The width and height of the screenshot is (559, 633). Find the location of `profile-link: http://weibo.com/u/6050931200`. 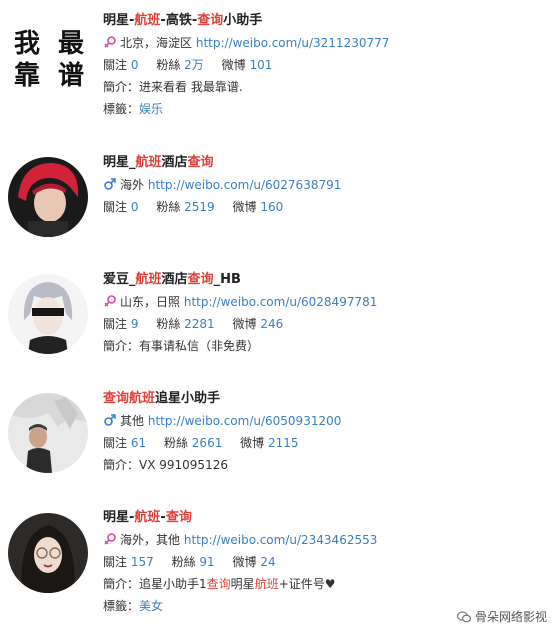

profile-link: http://weibo.com/u/6050931200 is located at coordinates (245, 421).